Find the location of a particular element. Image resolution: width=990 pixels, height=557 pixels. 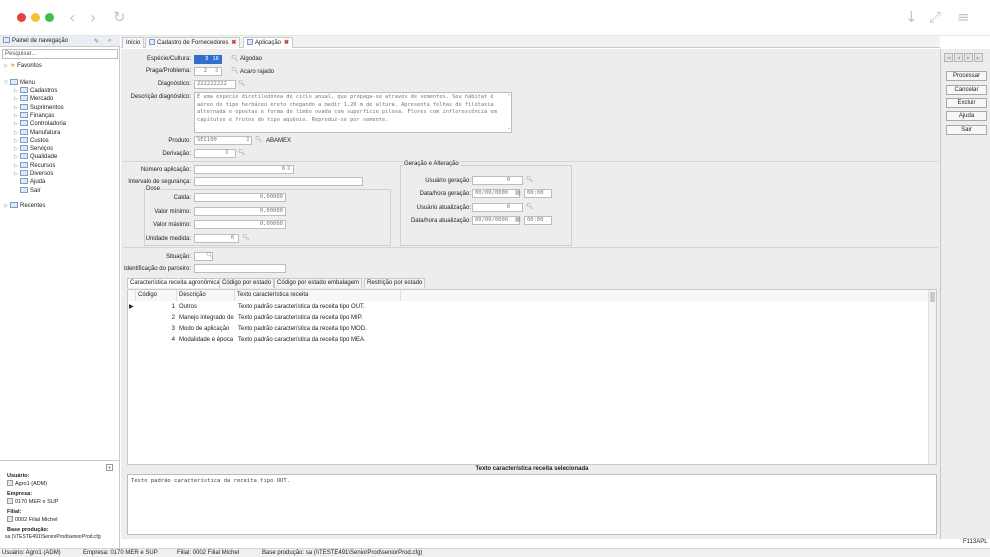

sidebar-item-controladoria: ▷ Controladoria is located at coordinates (40, 124).